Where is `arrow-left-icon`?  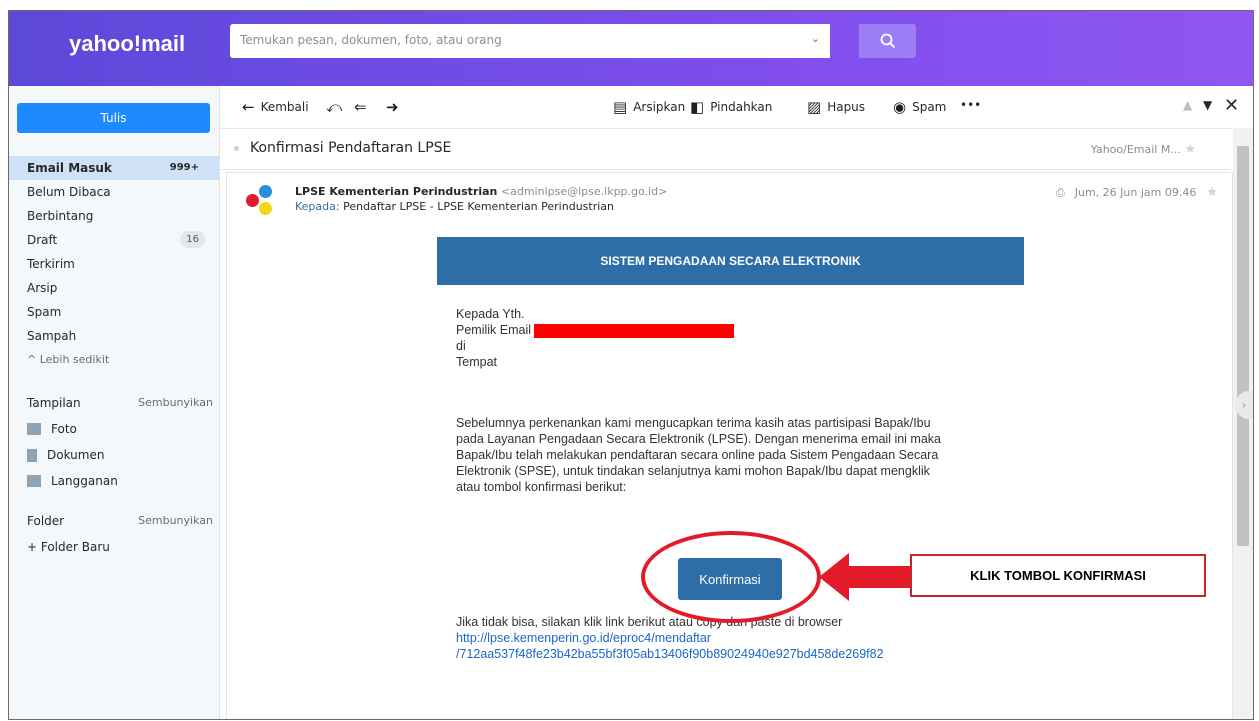 arrow-left-icon is located at coordinates (865, 577).